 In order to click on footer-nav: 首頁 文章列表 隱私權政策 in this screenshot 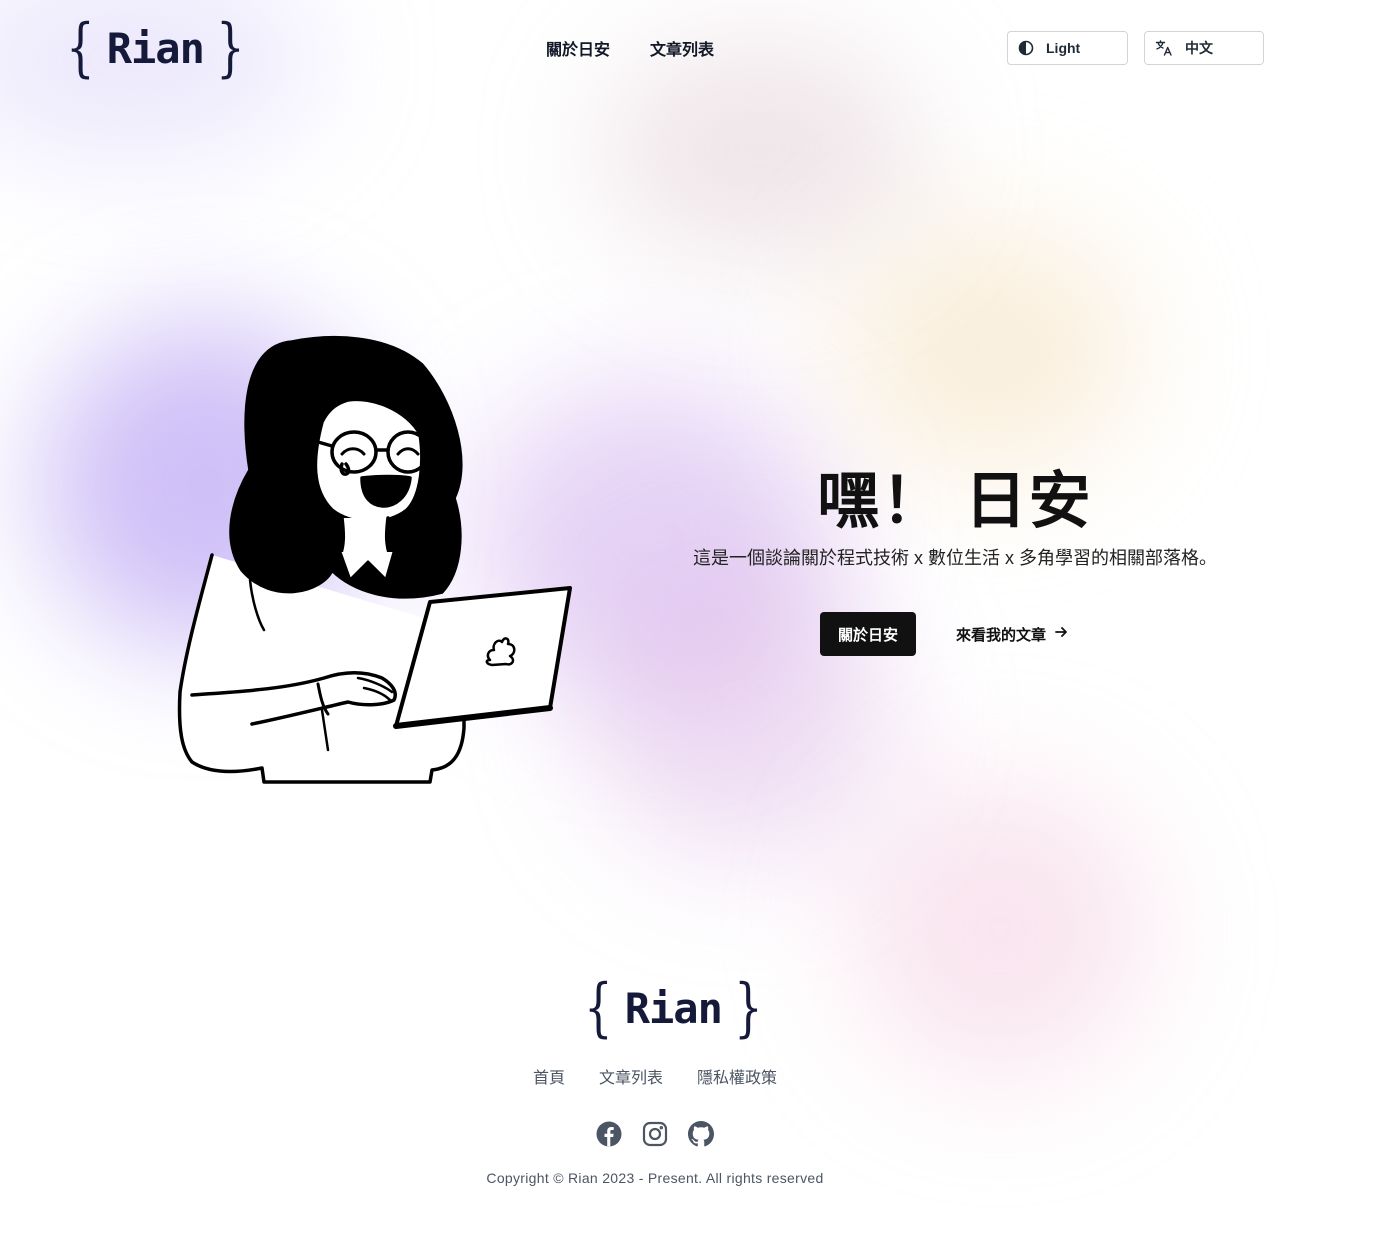, I will do `click(655, 1076)`.